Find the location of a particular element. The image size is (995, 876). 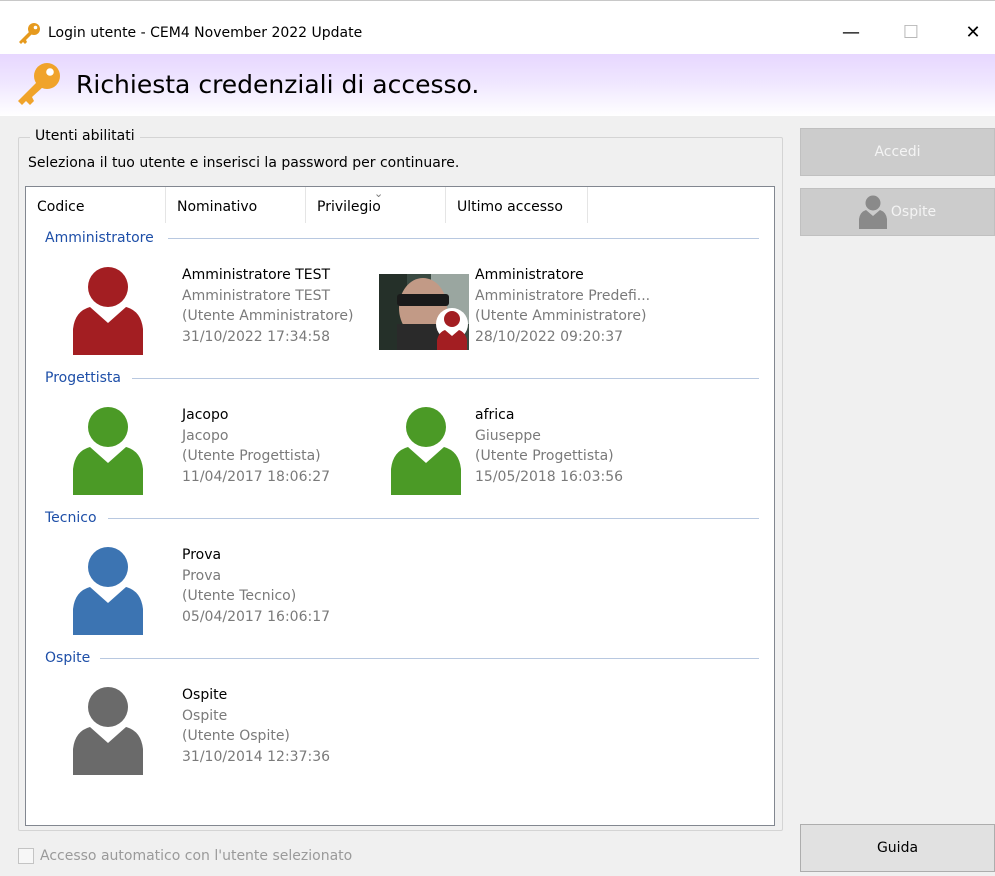

user-last-access: 28/10/2022 09:20:37 is located at coordinates (549, 336).